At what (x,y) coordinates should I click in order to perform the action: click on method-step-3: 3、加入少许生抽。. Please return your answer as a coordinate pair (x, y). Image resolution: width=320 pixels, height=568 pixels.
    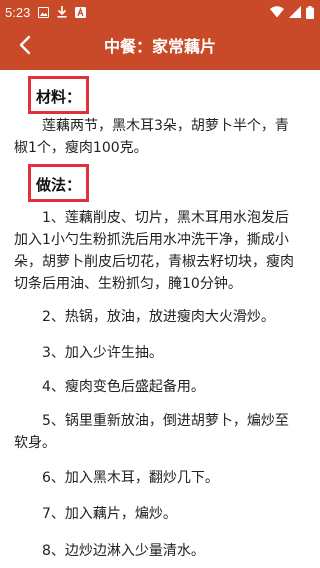
    Looking at the image, I should click on (102, 353).